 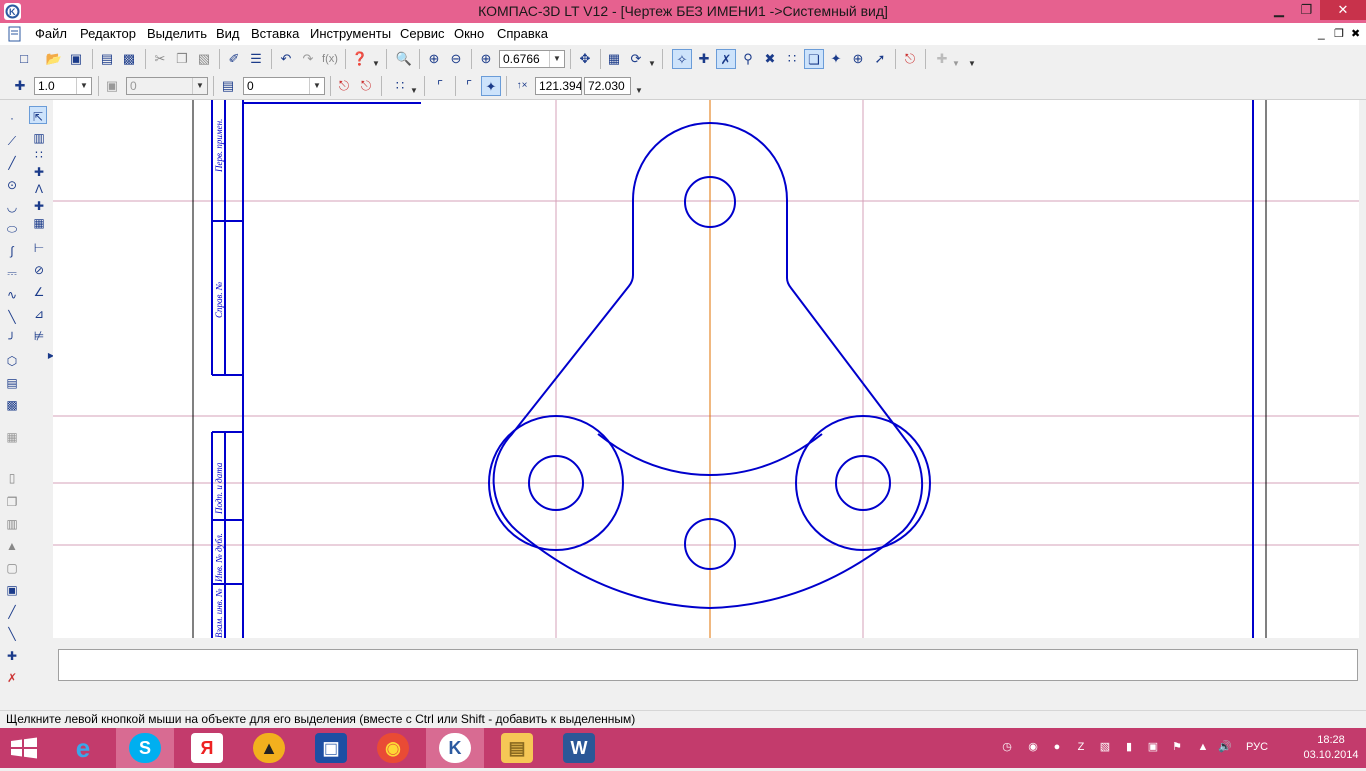 I want to click on taskbar-yandex: Я, so click(x=207, y=748).